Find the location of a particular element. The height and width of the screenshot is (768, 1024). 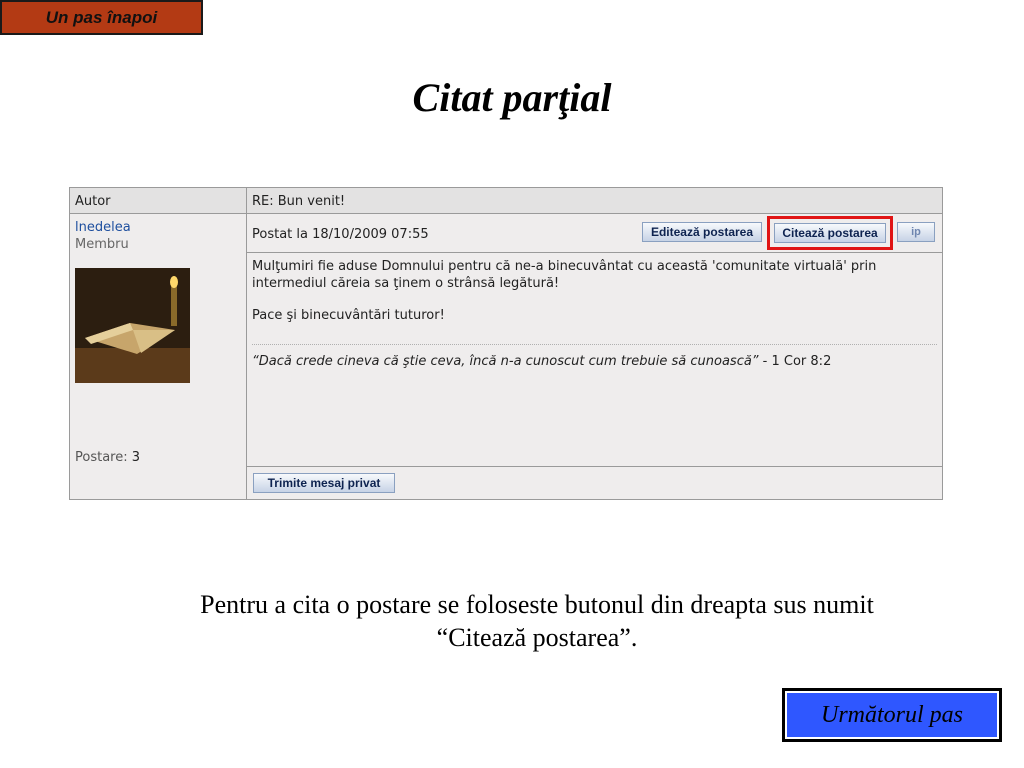

next-button-label: Următorul pas is located at coordinates (892, 715).